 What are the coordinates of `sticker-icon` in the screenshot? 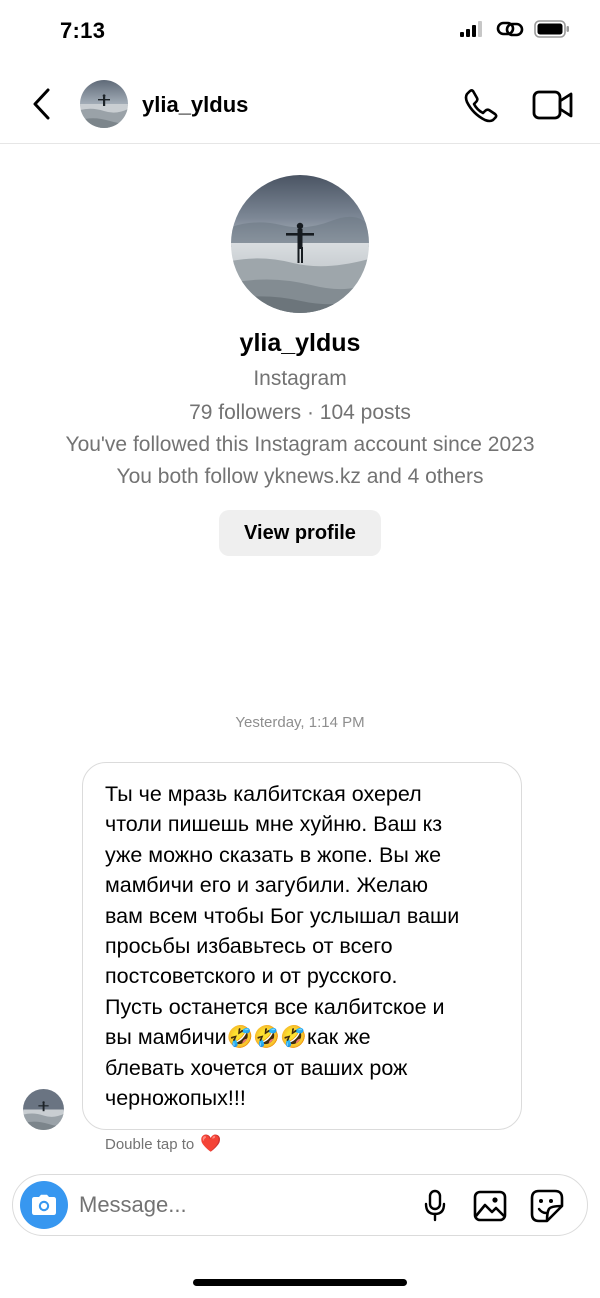 It's located at (547, 1206).